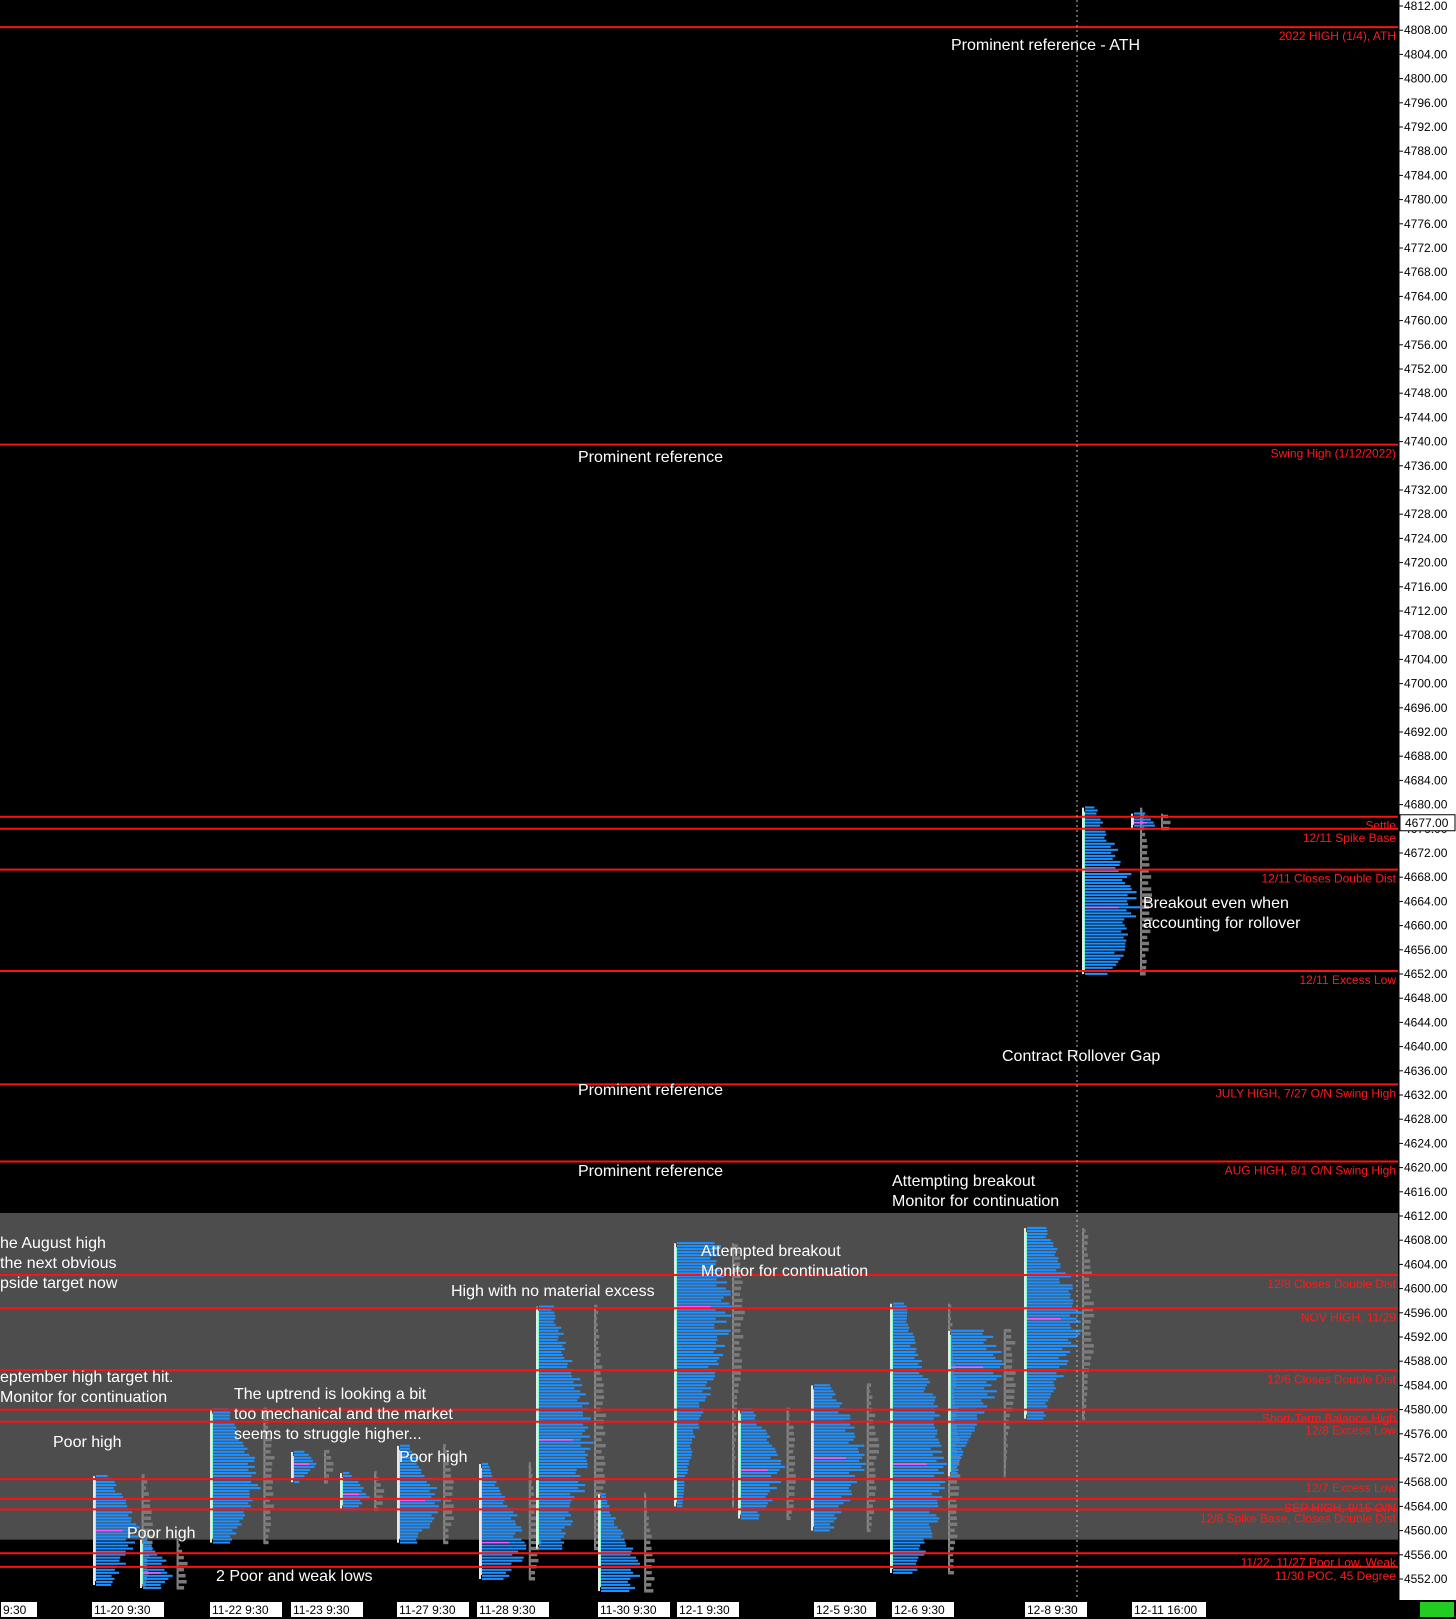  Describe the element at coordinates (1331, 1379) in the screenshot. I see `level-label: 12/6 Closes Double Dist` at that location.